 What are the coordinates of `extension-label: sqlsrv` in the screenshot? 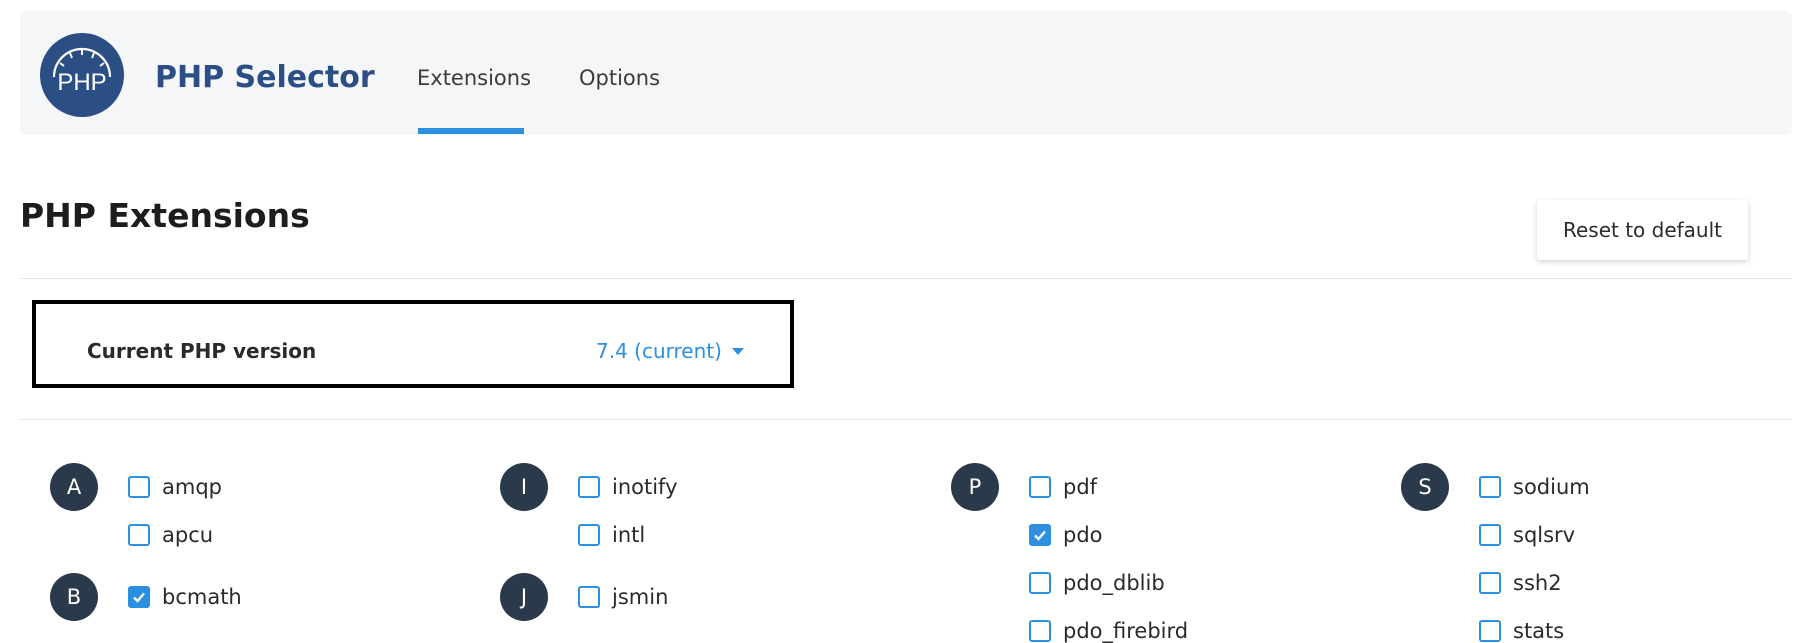 It's located at (1544, 535).